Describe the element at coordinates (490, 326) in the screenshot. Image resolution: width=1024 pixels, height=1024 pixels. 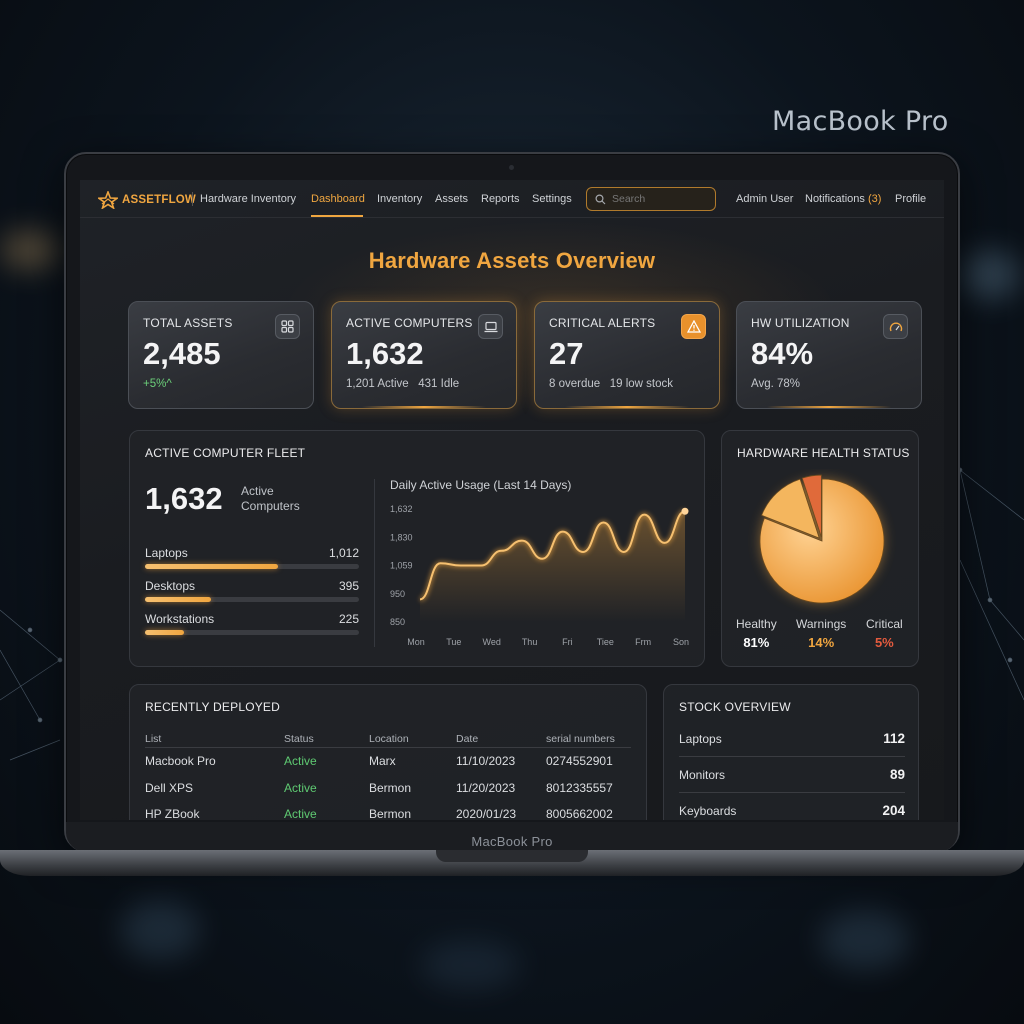
I see `laptop-icon` at that location.